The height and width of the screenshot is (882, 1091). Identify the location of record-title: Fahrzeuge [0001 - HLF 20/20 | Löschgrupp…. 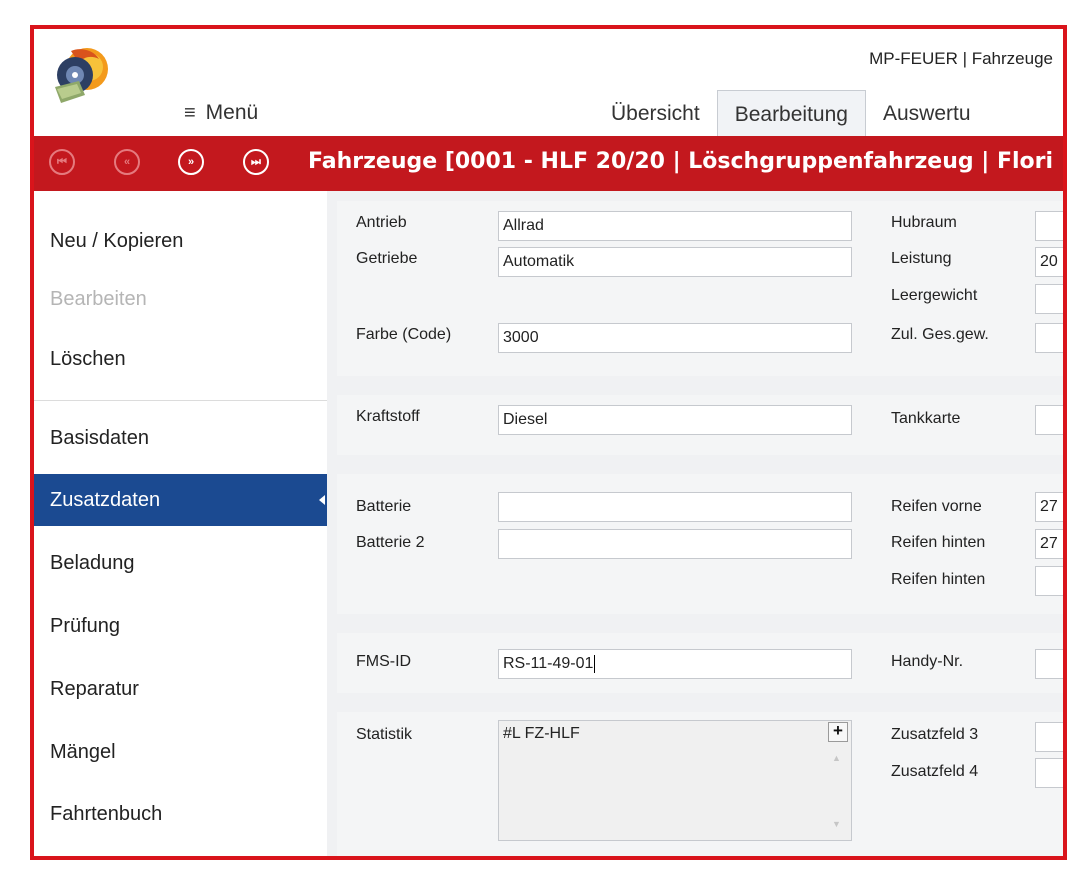
(681, 161).